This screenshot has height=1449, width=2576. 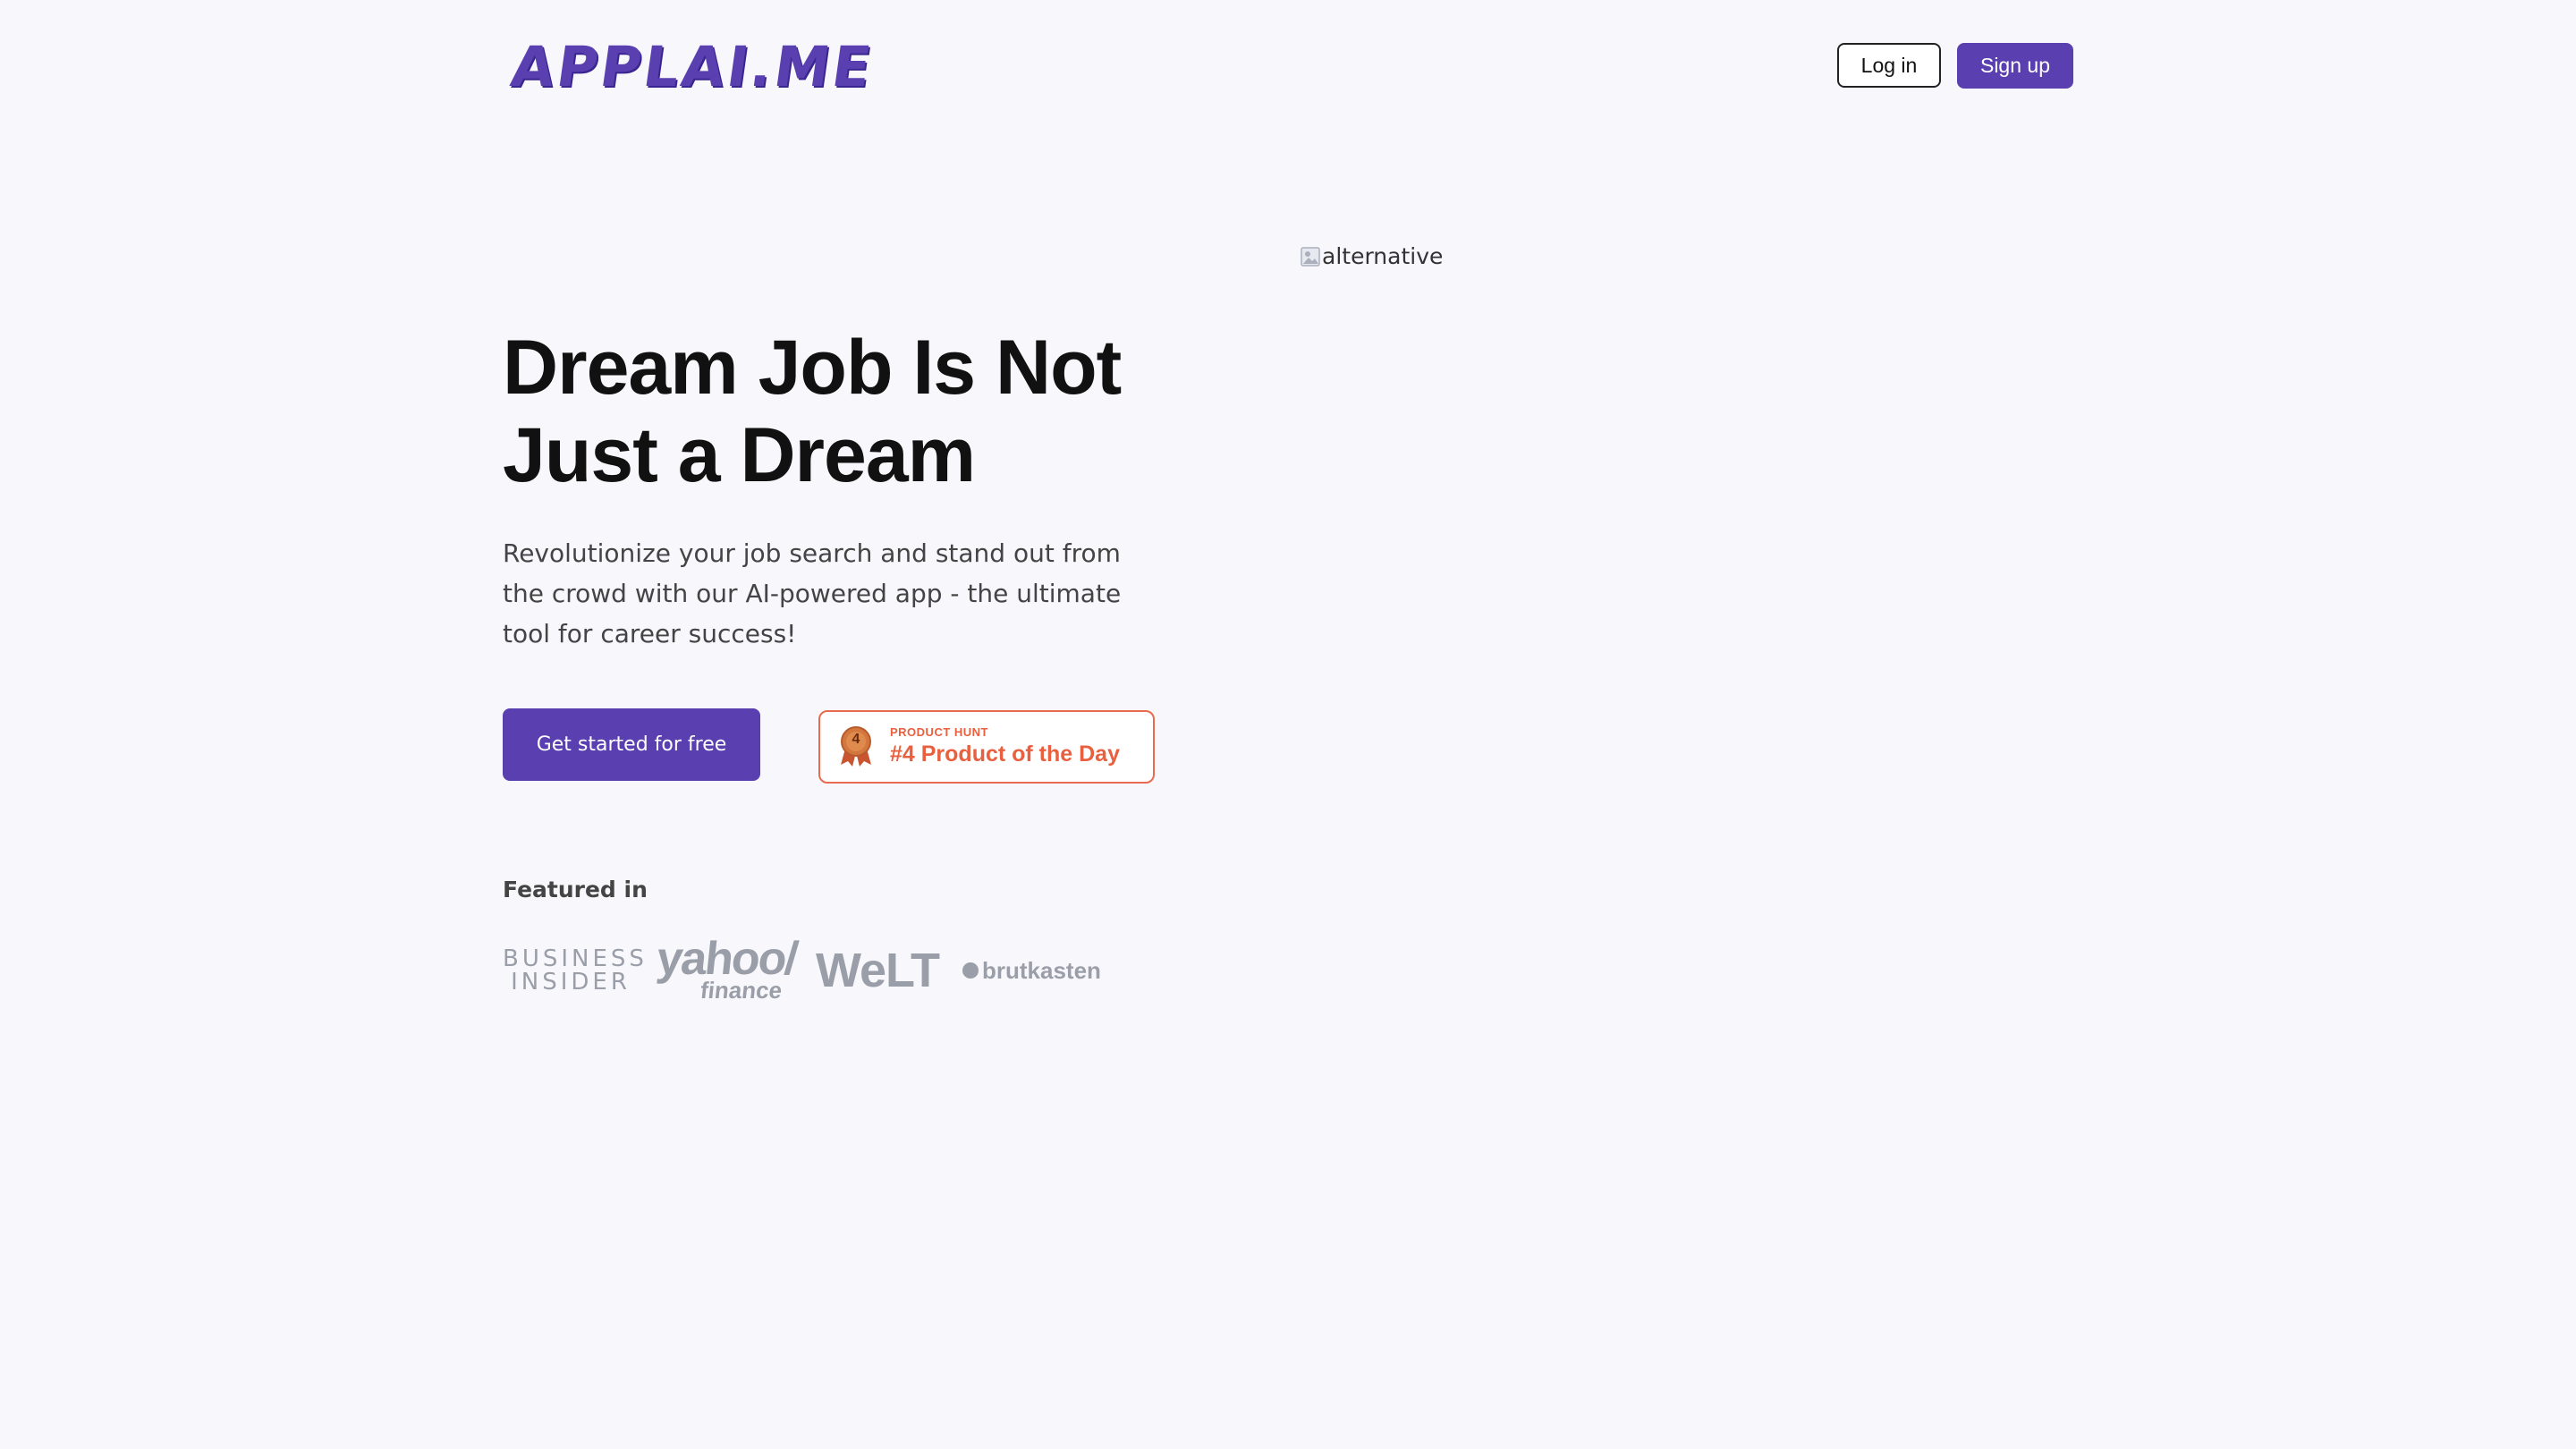 I want to click on login-button: Log in, so click(x=1889, y=65).